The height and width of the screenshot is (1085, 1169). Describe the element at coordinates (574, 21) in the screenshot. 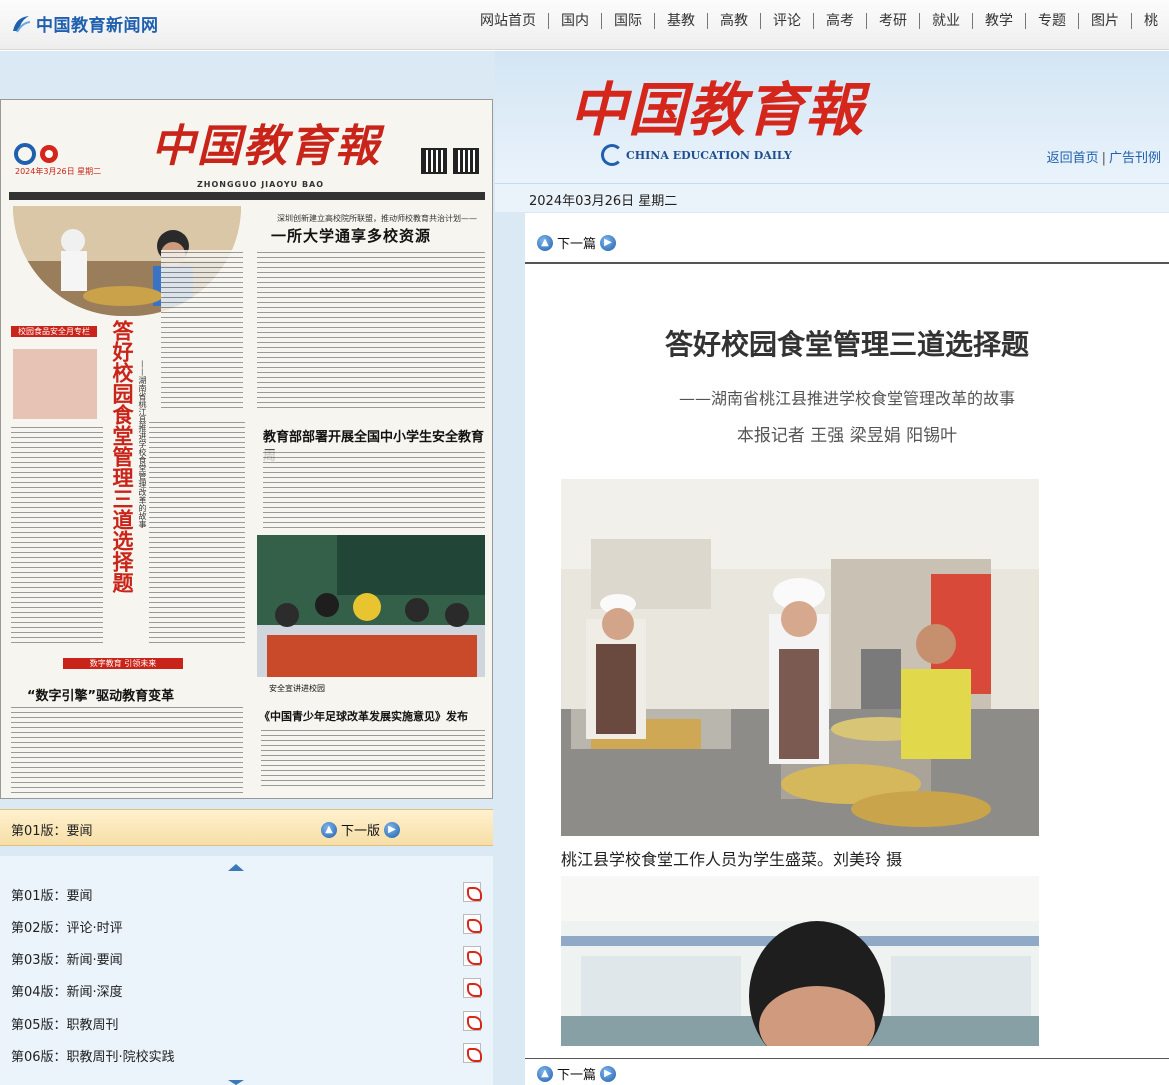

I see `nav-item-domestic: 国内` at that location.